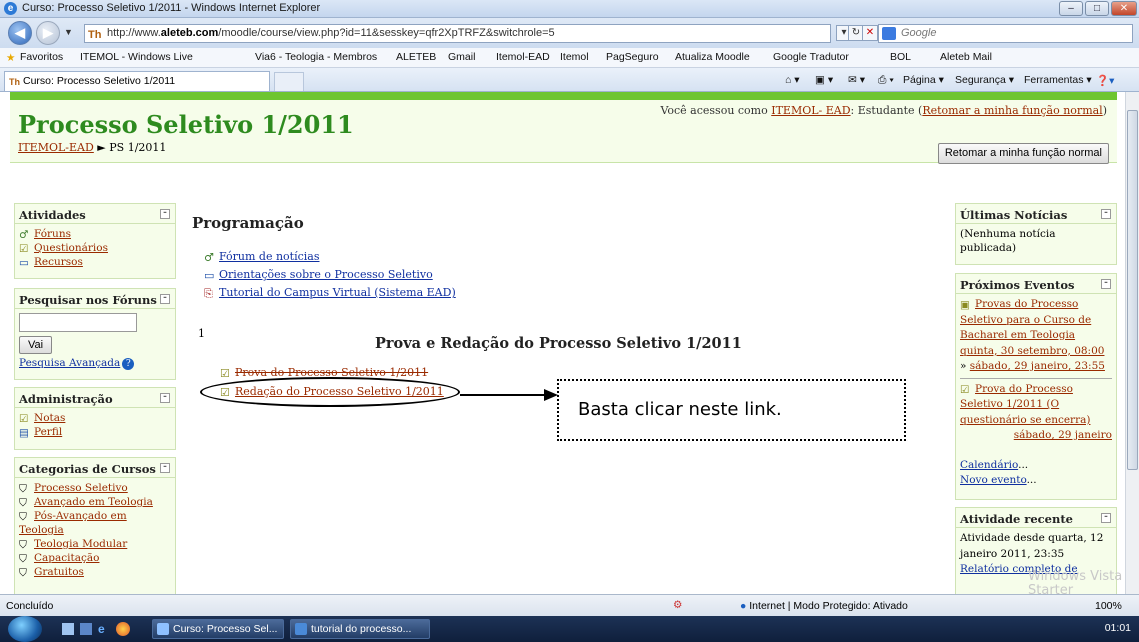 The image size is (1139, 642). Describe the element at coordinates (870, 33) in the screenshot. I see `stop-icon: ✕` at that location.